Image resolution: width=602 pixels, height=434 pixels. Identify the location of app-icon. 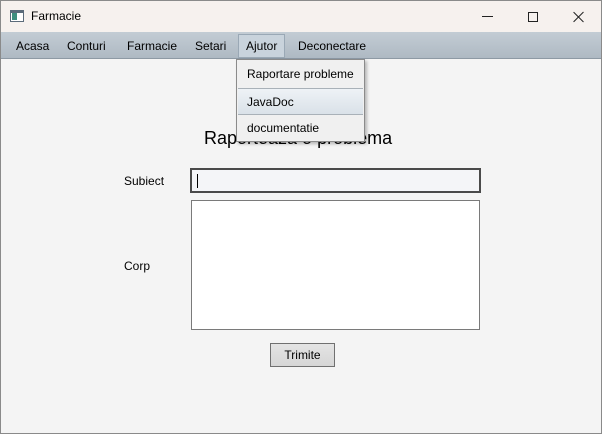
(17, 16).